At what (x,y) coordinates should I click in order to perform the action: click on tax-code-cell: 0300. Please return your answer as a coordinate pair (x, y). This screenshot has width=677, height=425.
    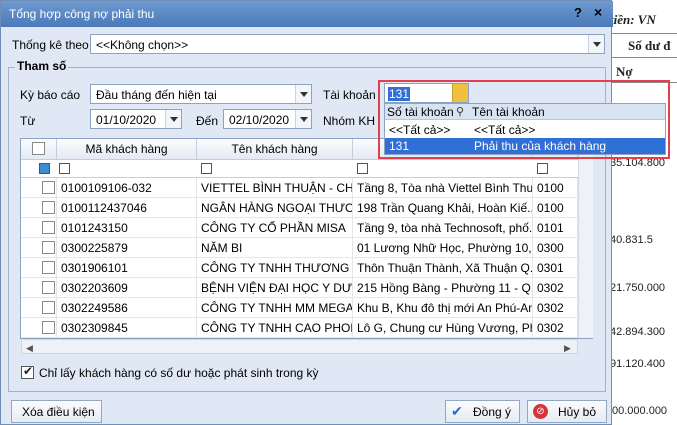
    Looking at the image, I should click on (555, 248).